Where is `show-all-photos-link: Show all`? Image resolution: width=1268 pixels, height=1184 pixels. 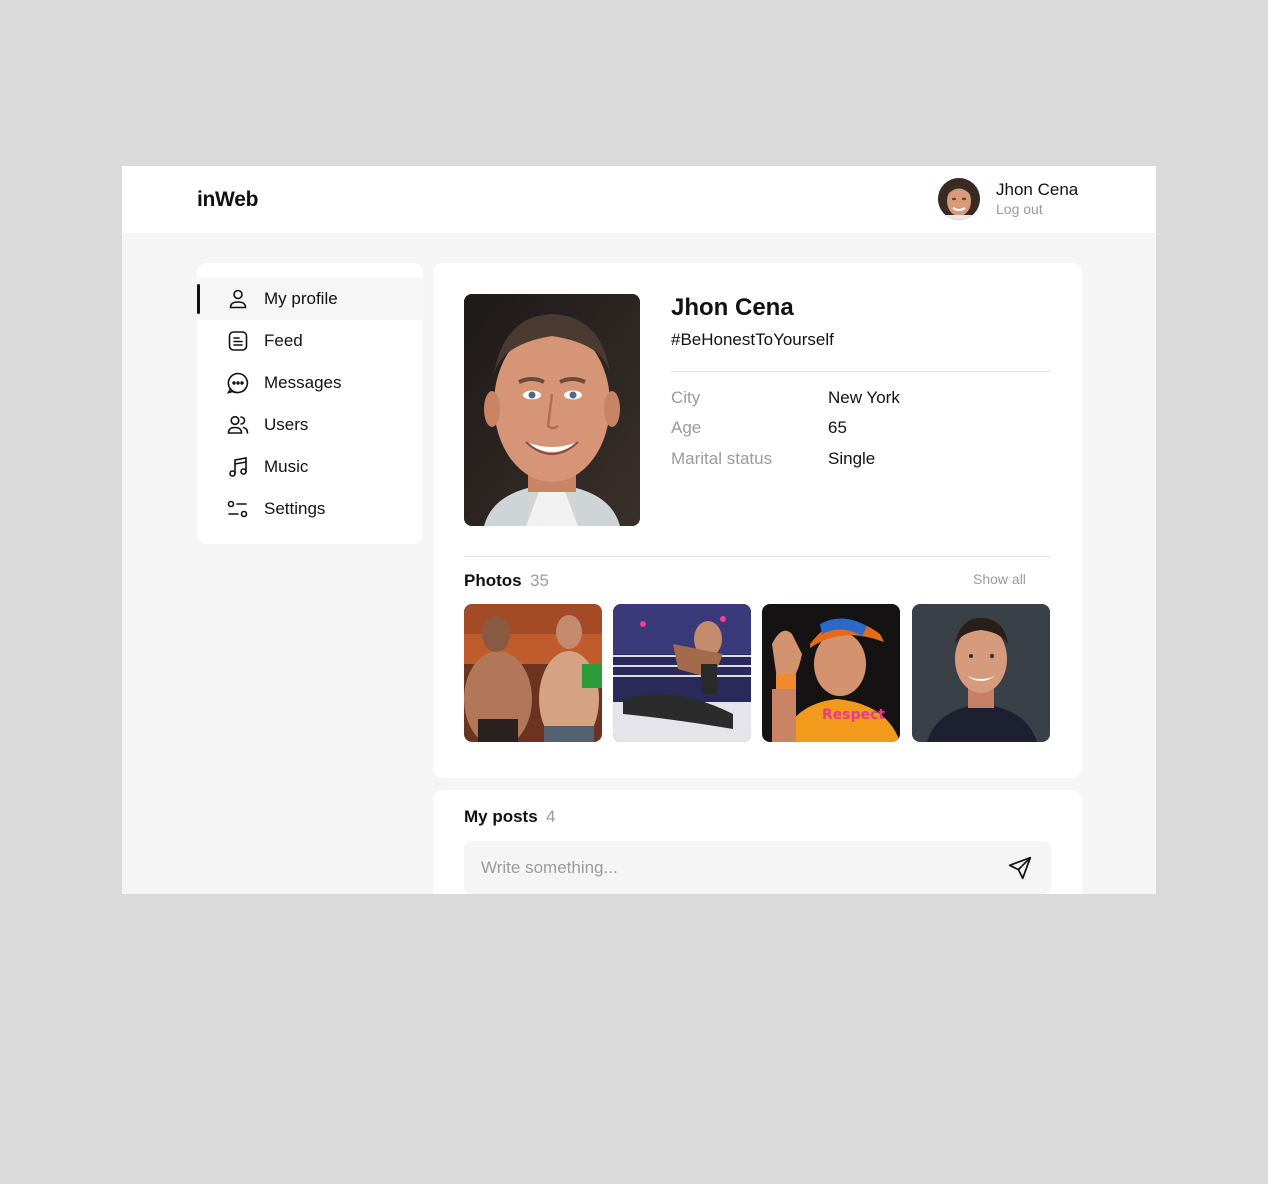 show-all-photos-link: Show all is located at coordinates (999, 579).